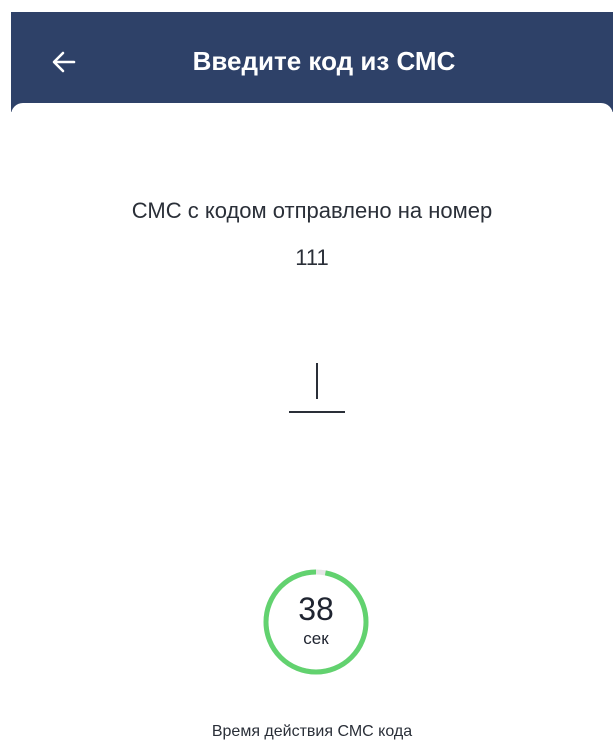  I want to click on page-title: Введите код из СМС, so click(324, 61).